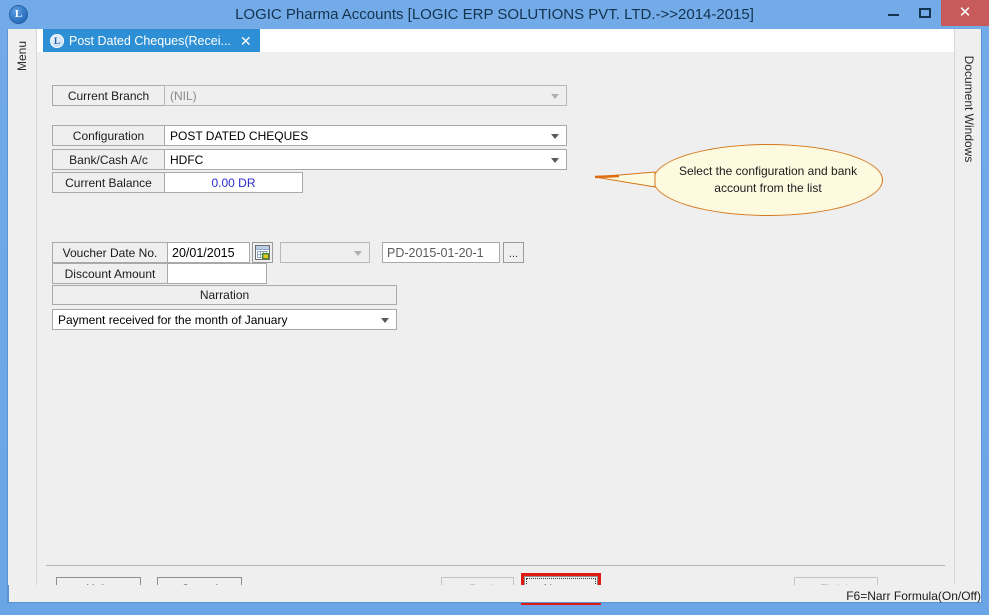 The width and height of the screenshot is (989, 615). I want to click on configuration-value: POST DATED CHEQUES, so click(239, 135).